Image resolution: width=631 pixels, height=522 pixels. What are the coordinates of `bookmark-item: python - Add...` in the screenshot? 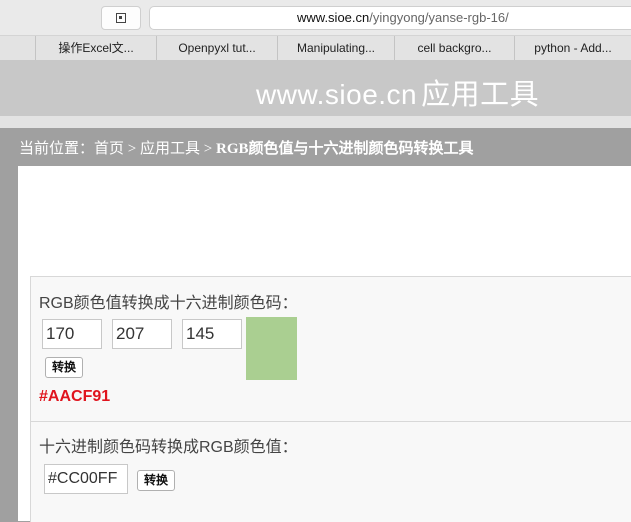 It's located at (573, 48).